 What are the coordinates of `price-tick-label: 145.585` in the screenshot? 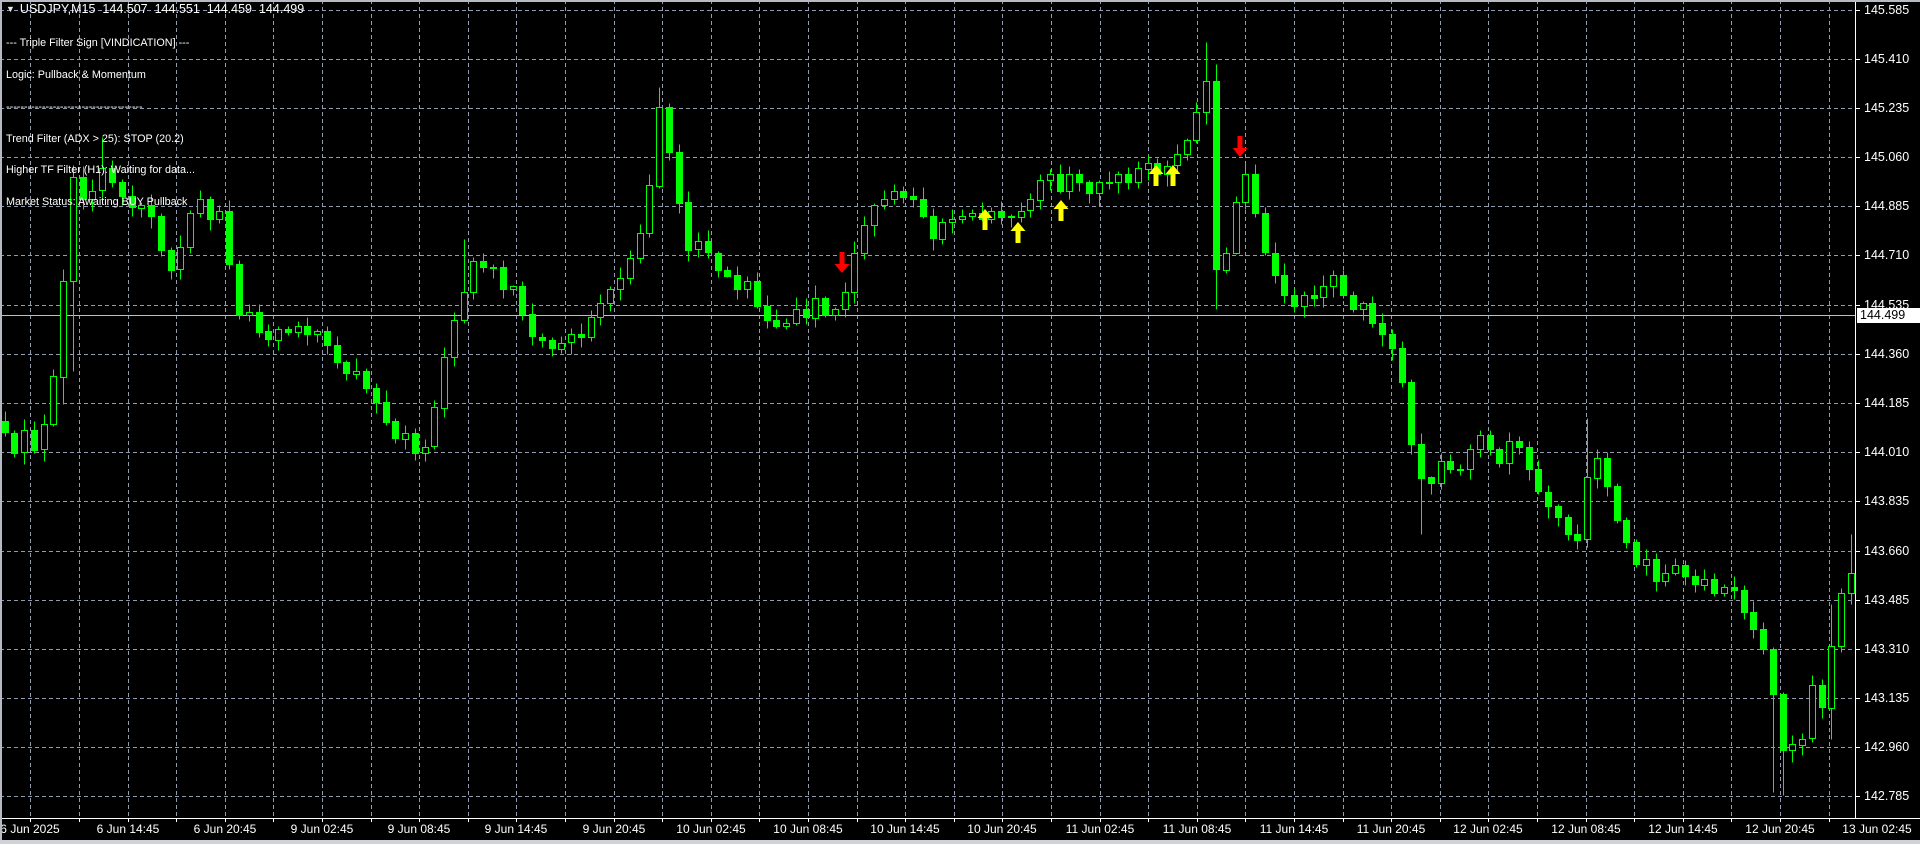 It's located at (1887, 10).